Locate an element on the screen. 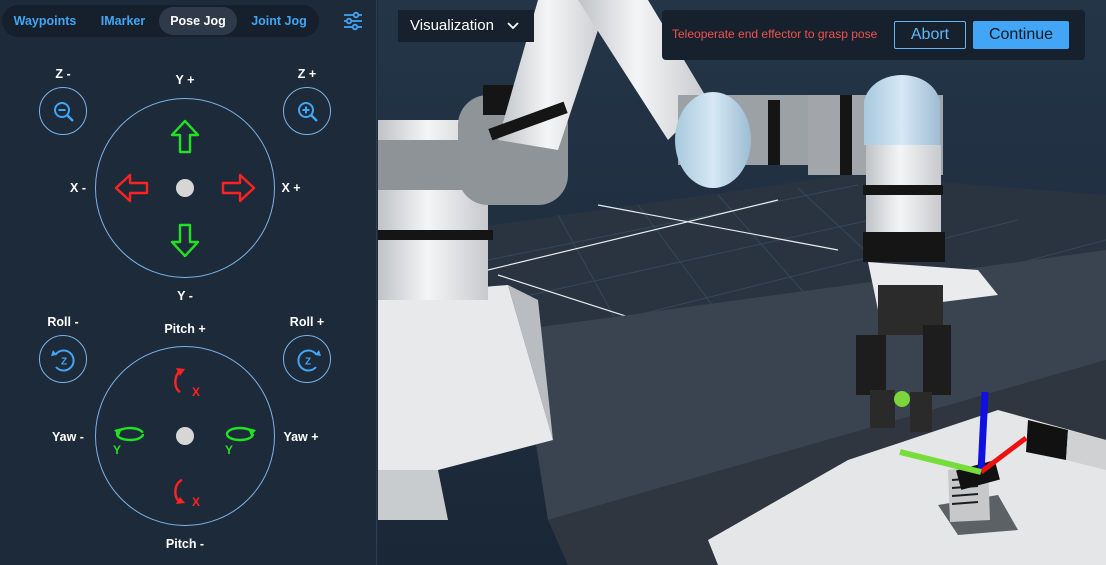 This screenshot has width=1106, height=565. y-minus-arrow-icon is located at coordinates (185, 240).